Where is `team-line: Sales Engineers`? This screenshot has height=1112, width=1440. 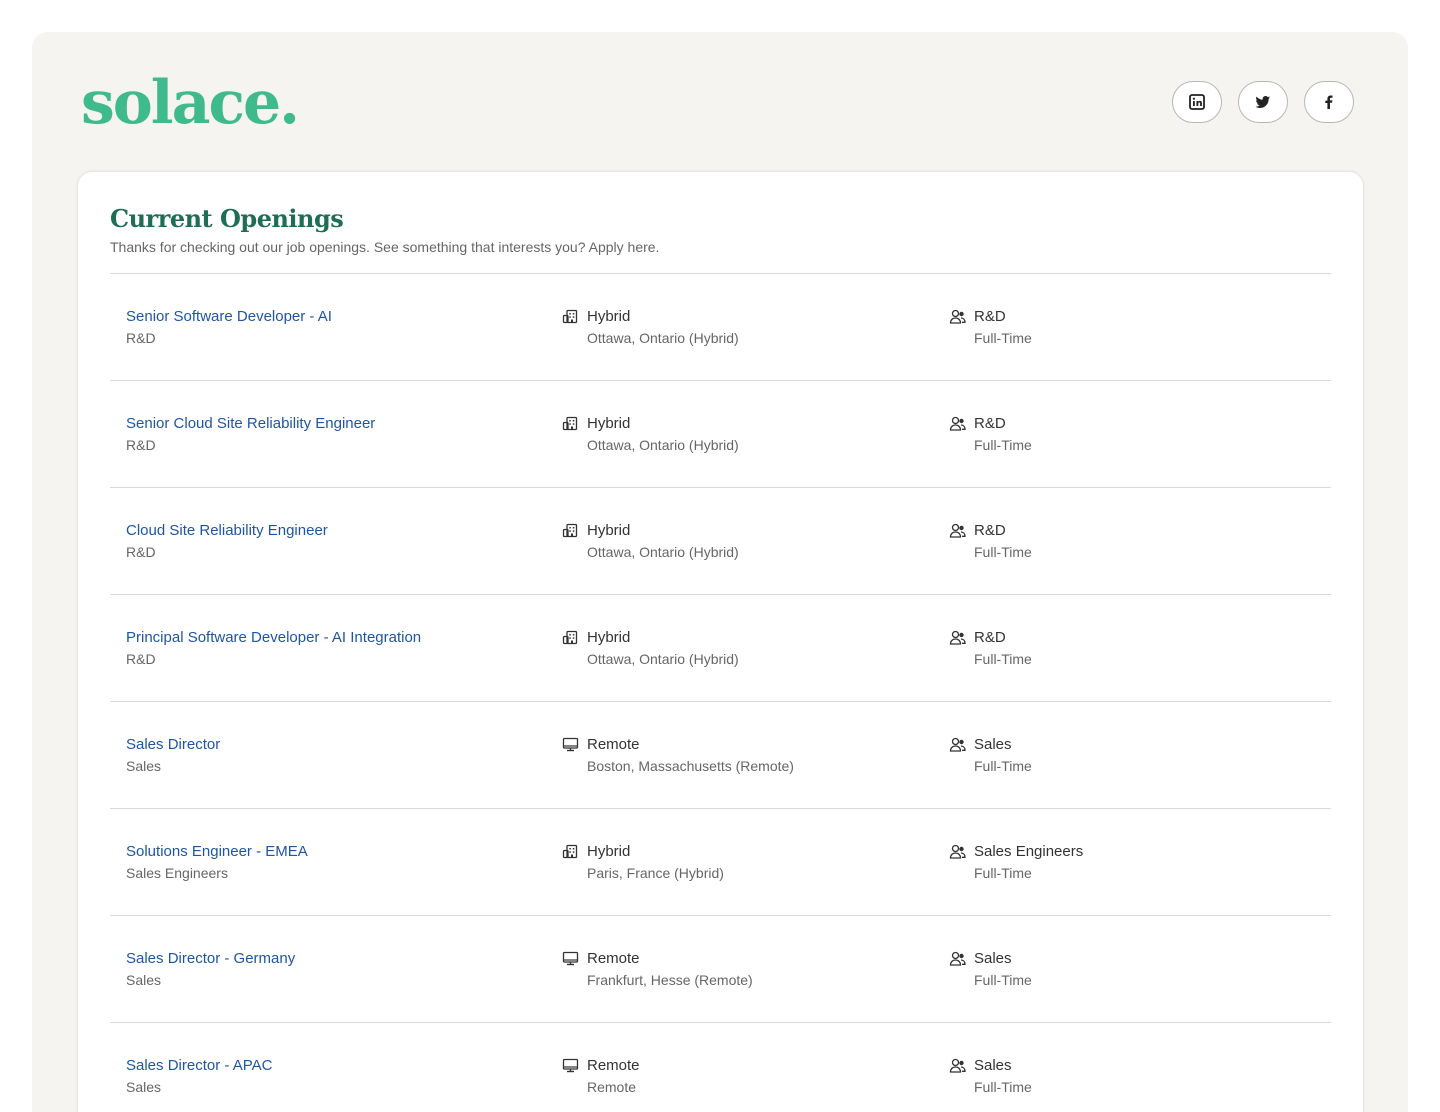 team-line: Sales Engineers is located at coordinates (1016, 851).